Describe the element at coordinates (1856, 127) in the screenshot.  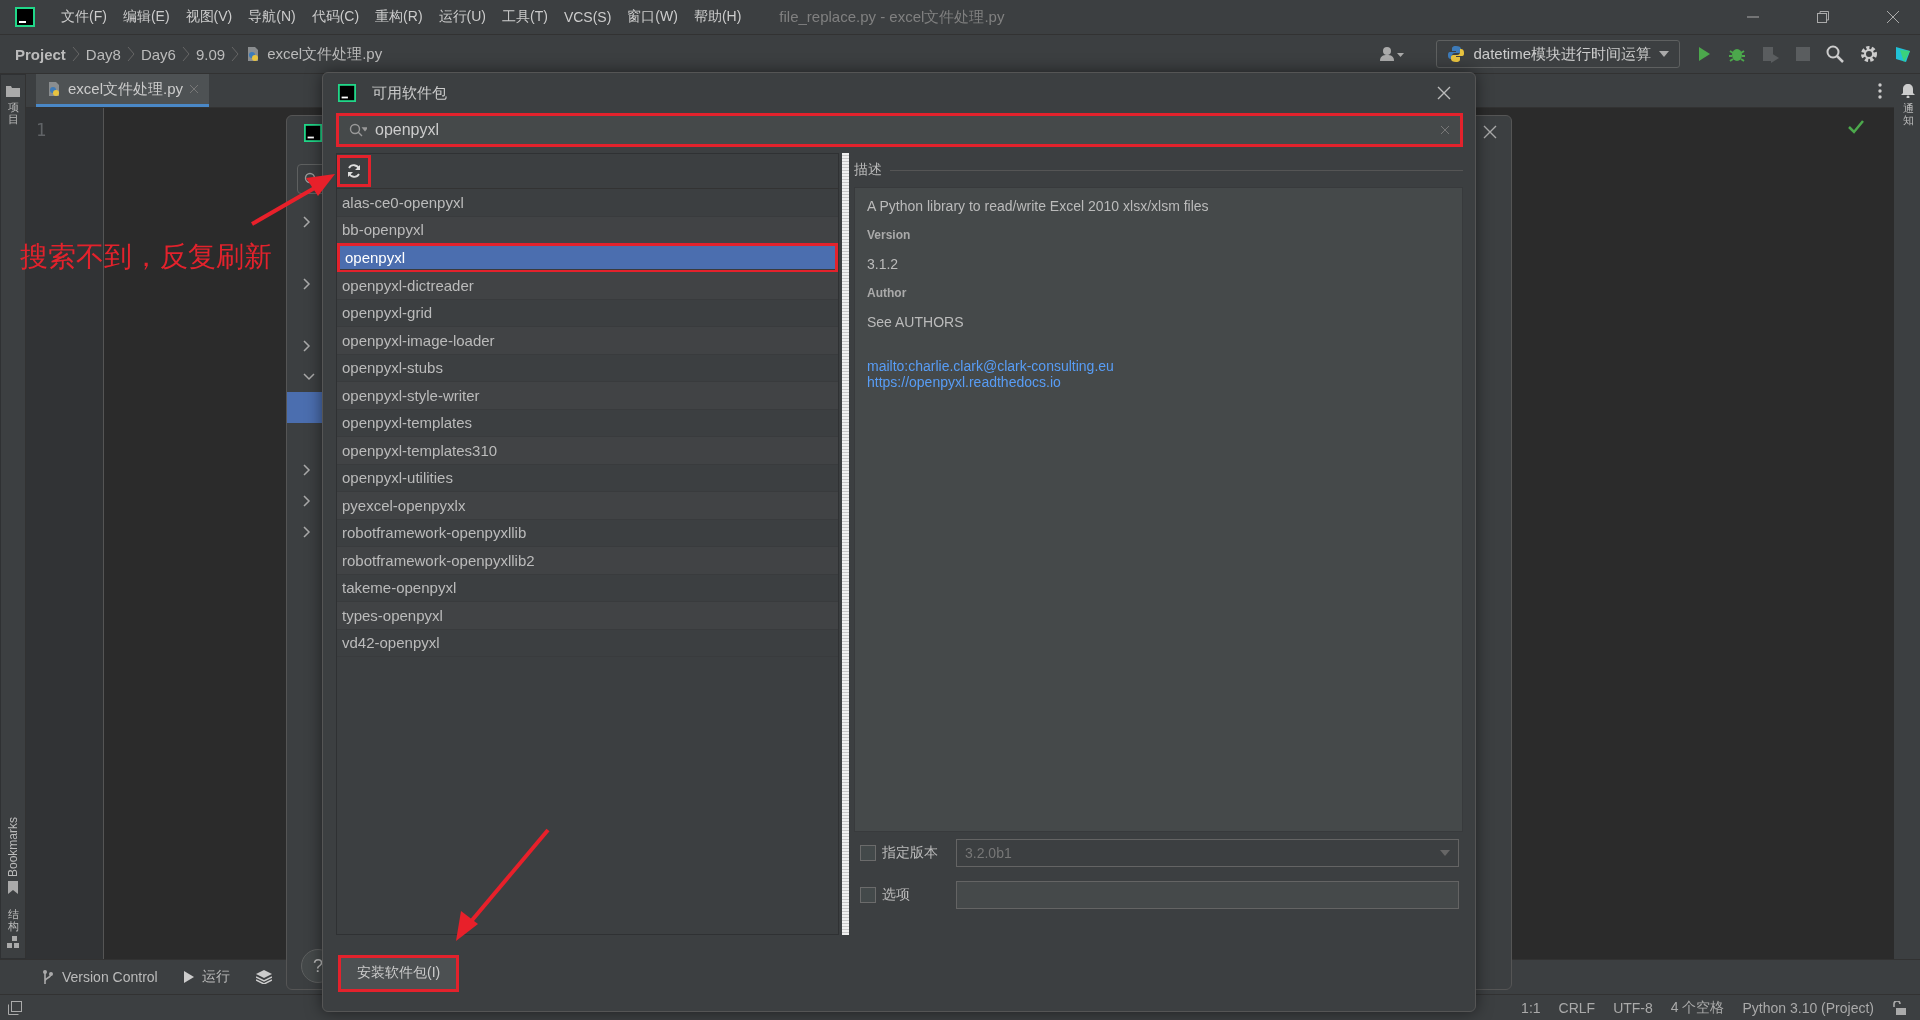
I see `check-icon` at that location.